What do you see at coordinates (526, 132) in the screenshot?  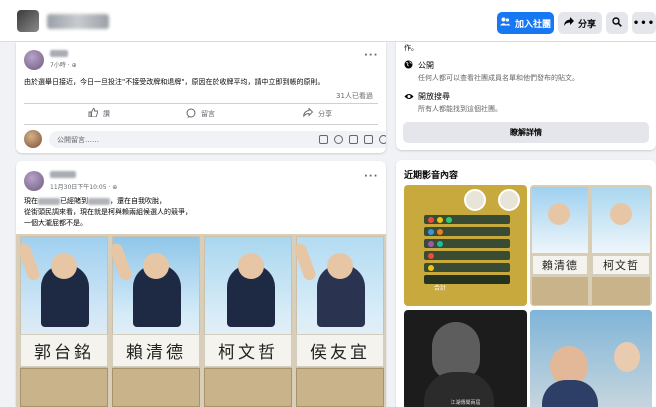 I see `learn-more-button: 瞭解詳情` at bounding box center [526, 132].